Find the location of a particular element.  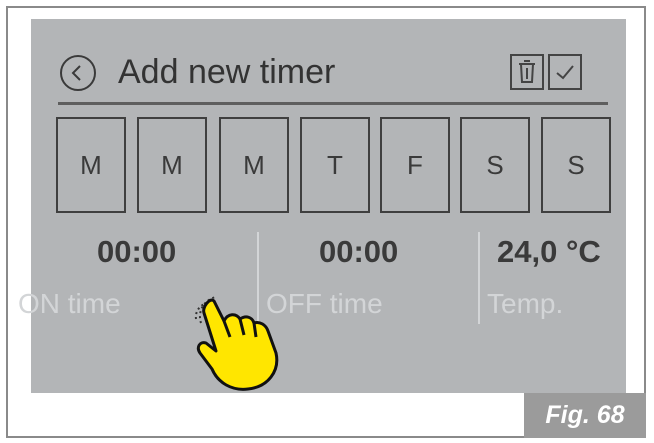

off-time-value: 00:00 is located at coordinates (358, 252).